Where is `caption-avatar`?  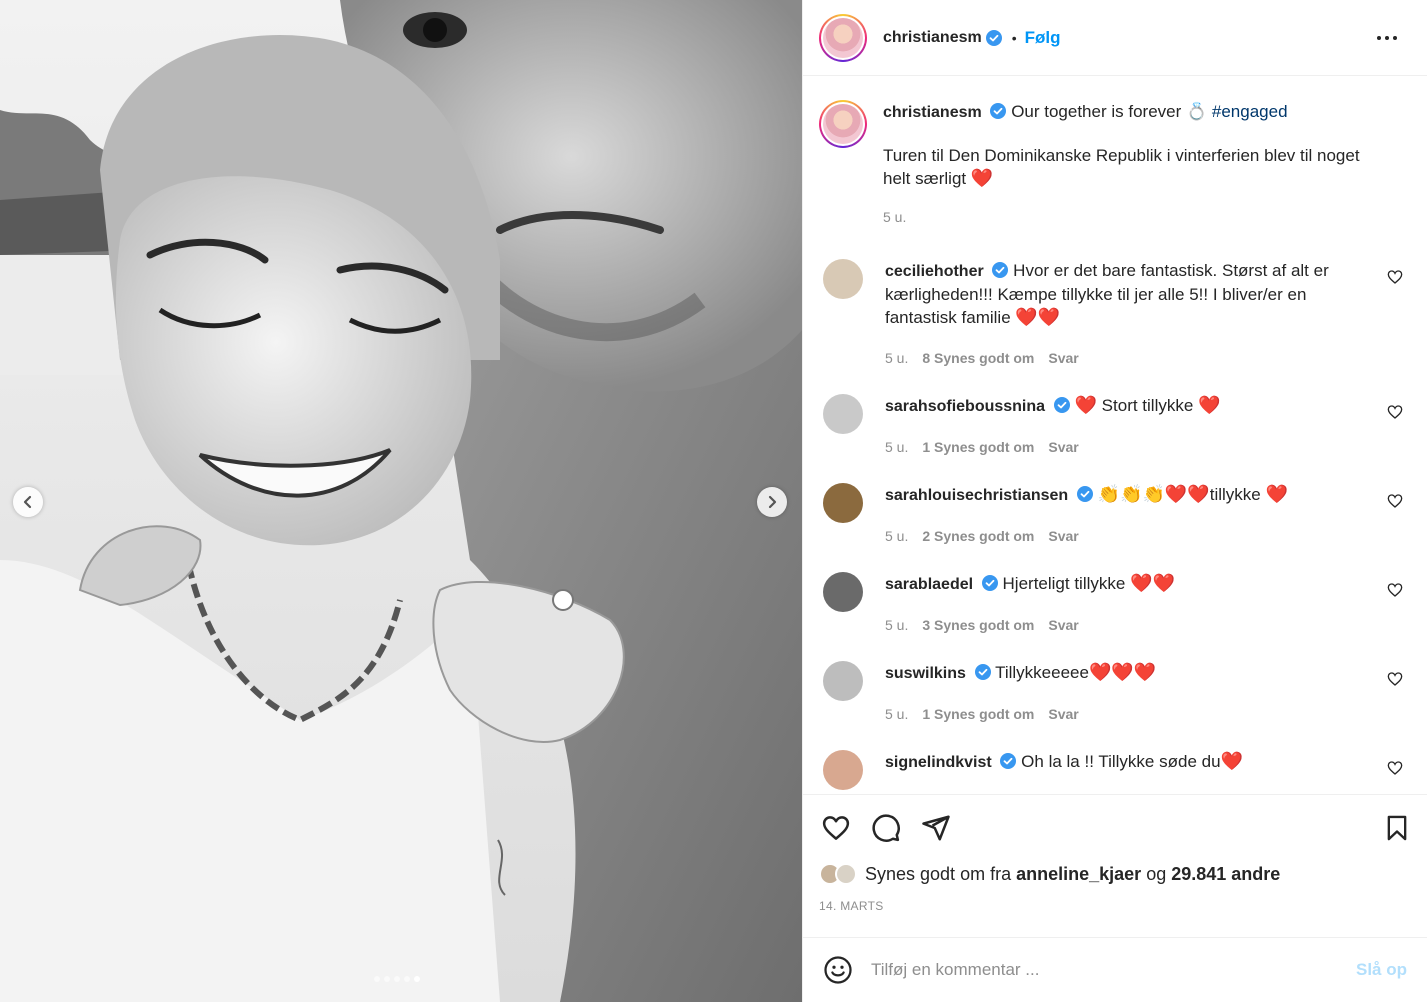 caption-avatar is located at coordinates (843, 124).